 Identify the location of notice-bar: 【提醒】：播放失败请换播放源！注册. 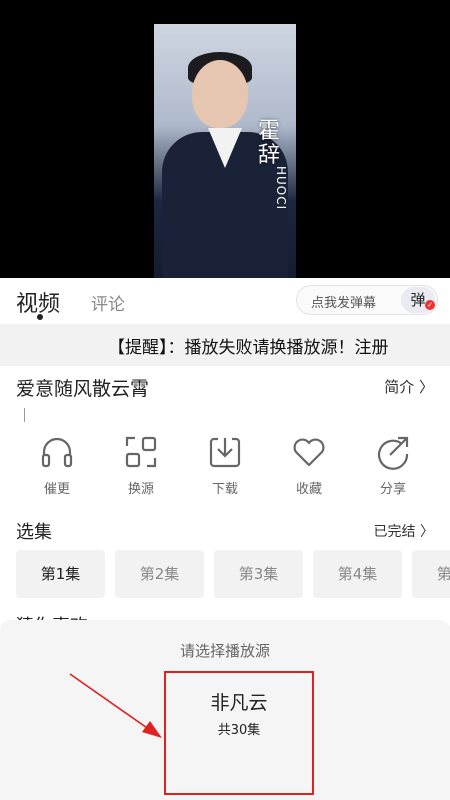
(225, 345).